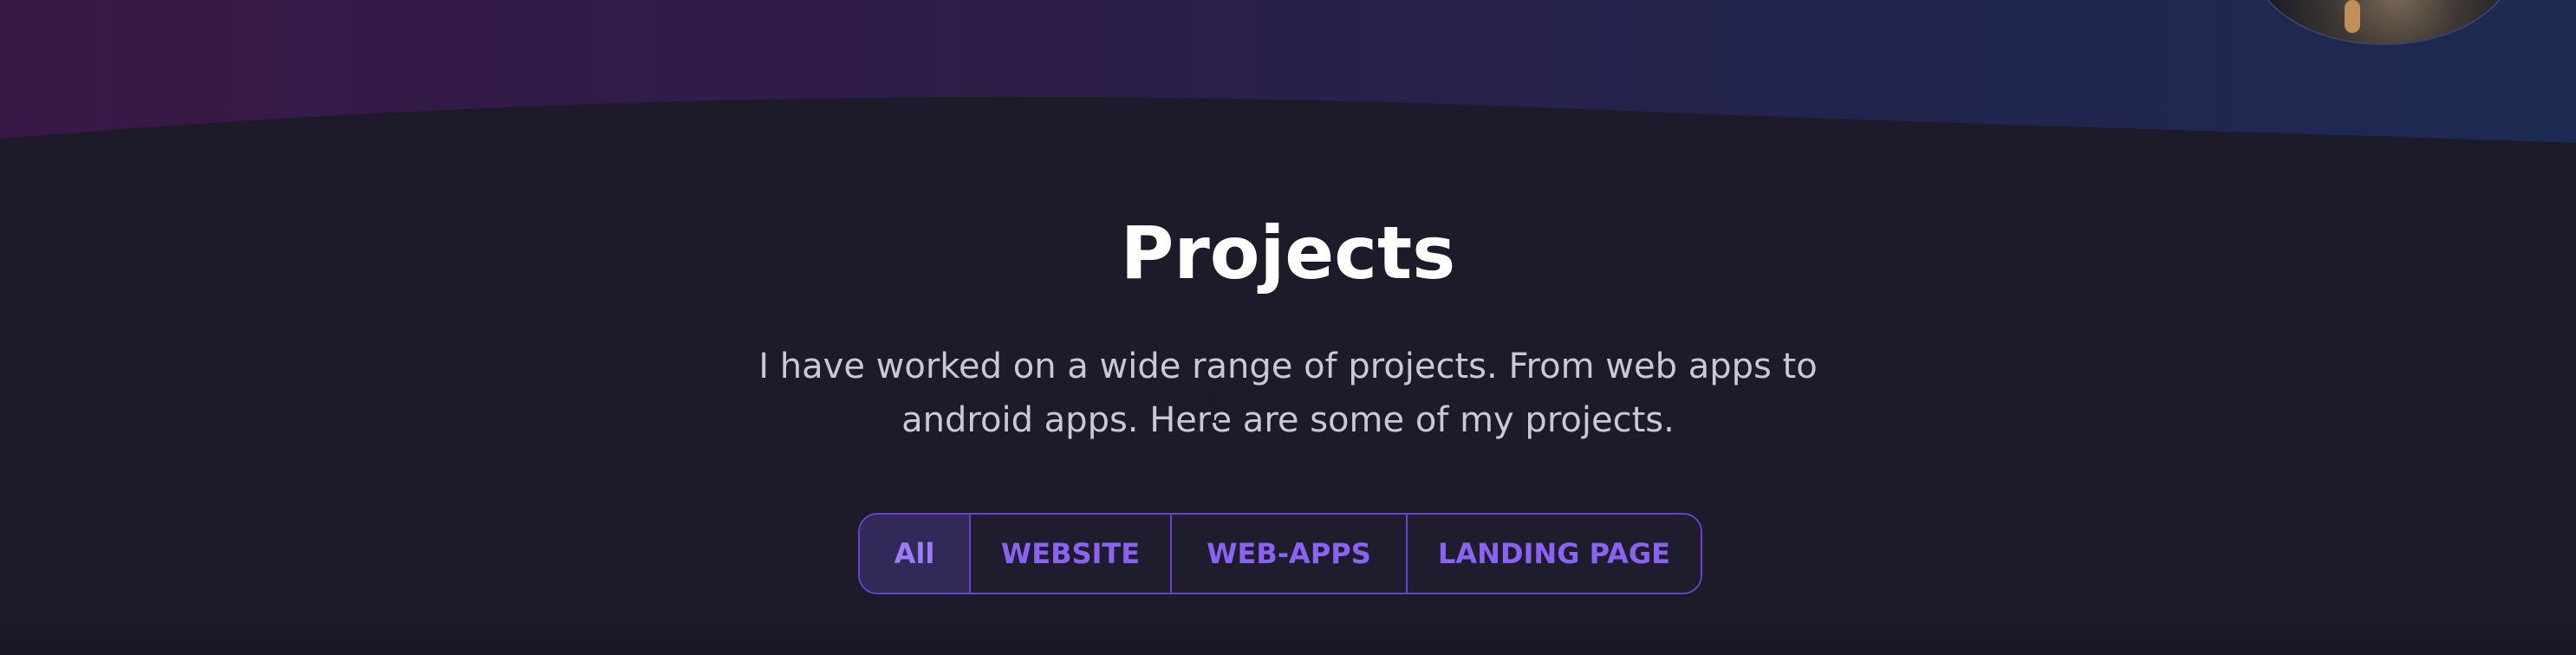 Image resolution: width=2576 pixels, height=655 pixels. I want to click on filter-website-button: WEBSITE, so click(1071, 554).